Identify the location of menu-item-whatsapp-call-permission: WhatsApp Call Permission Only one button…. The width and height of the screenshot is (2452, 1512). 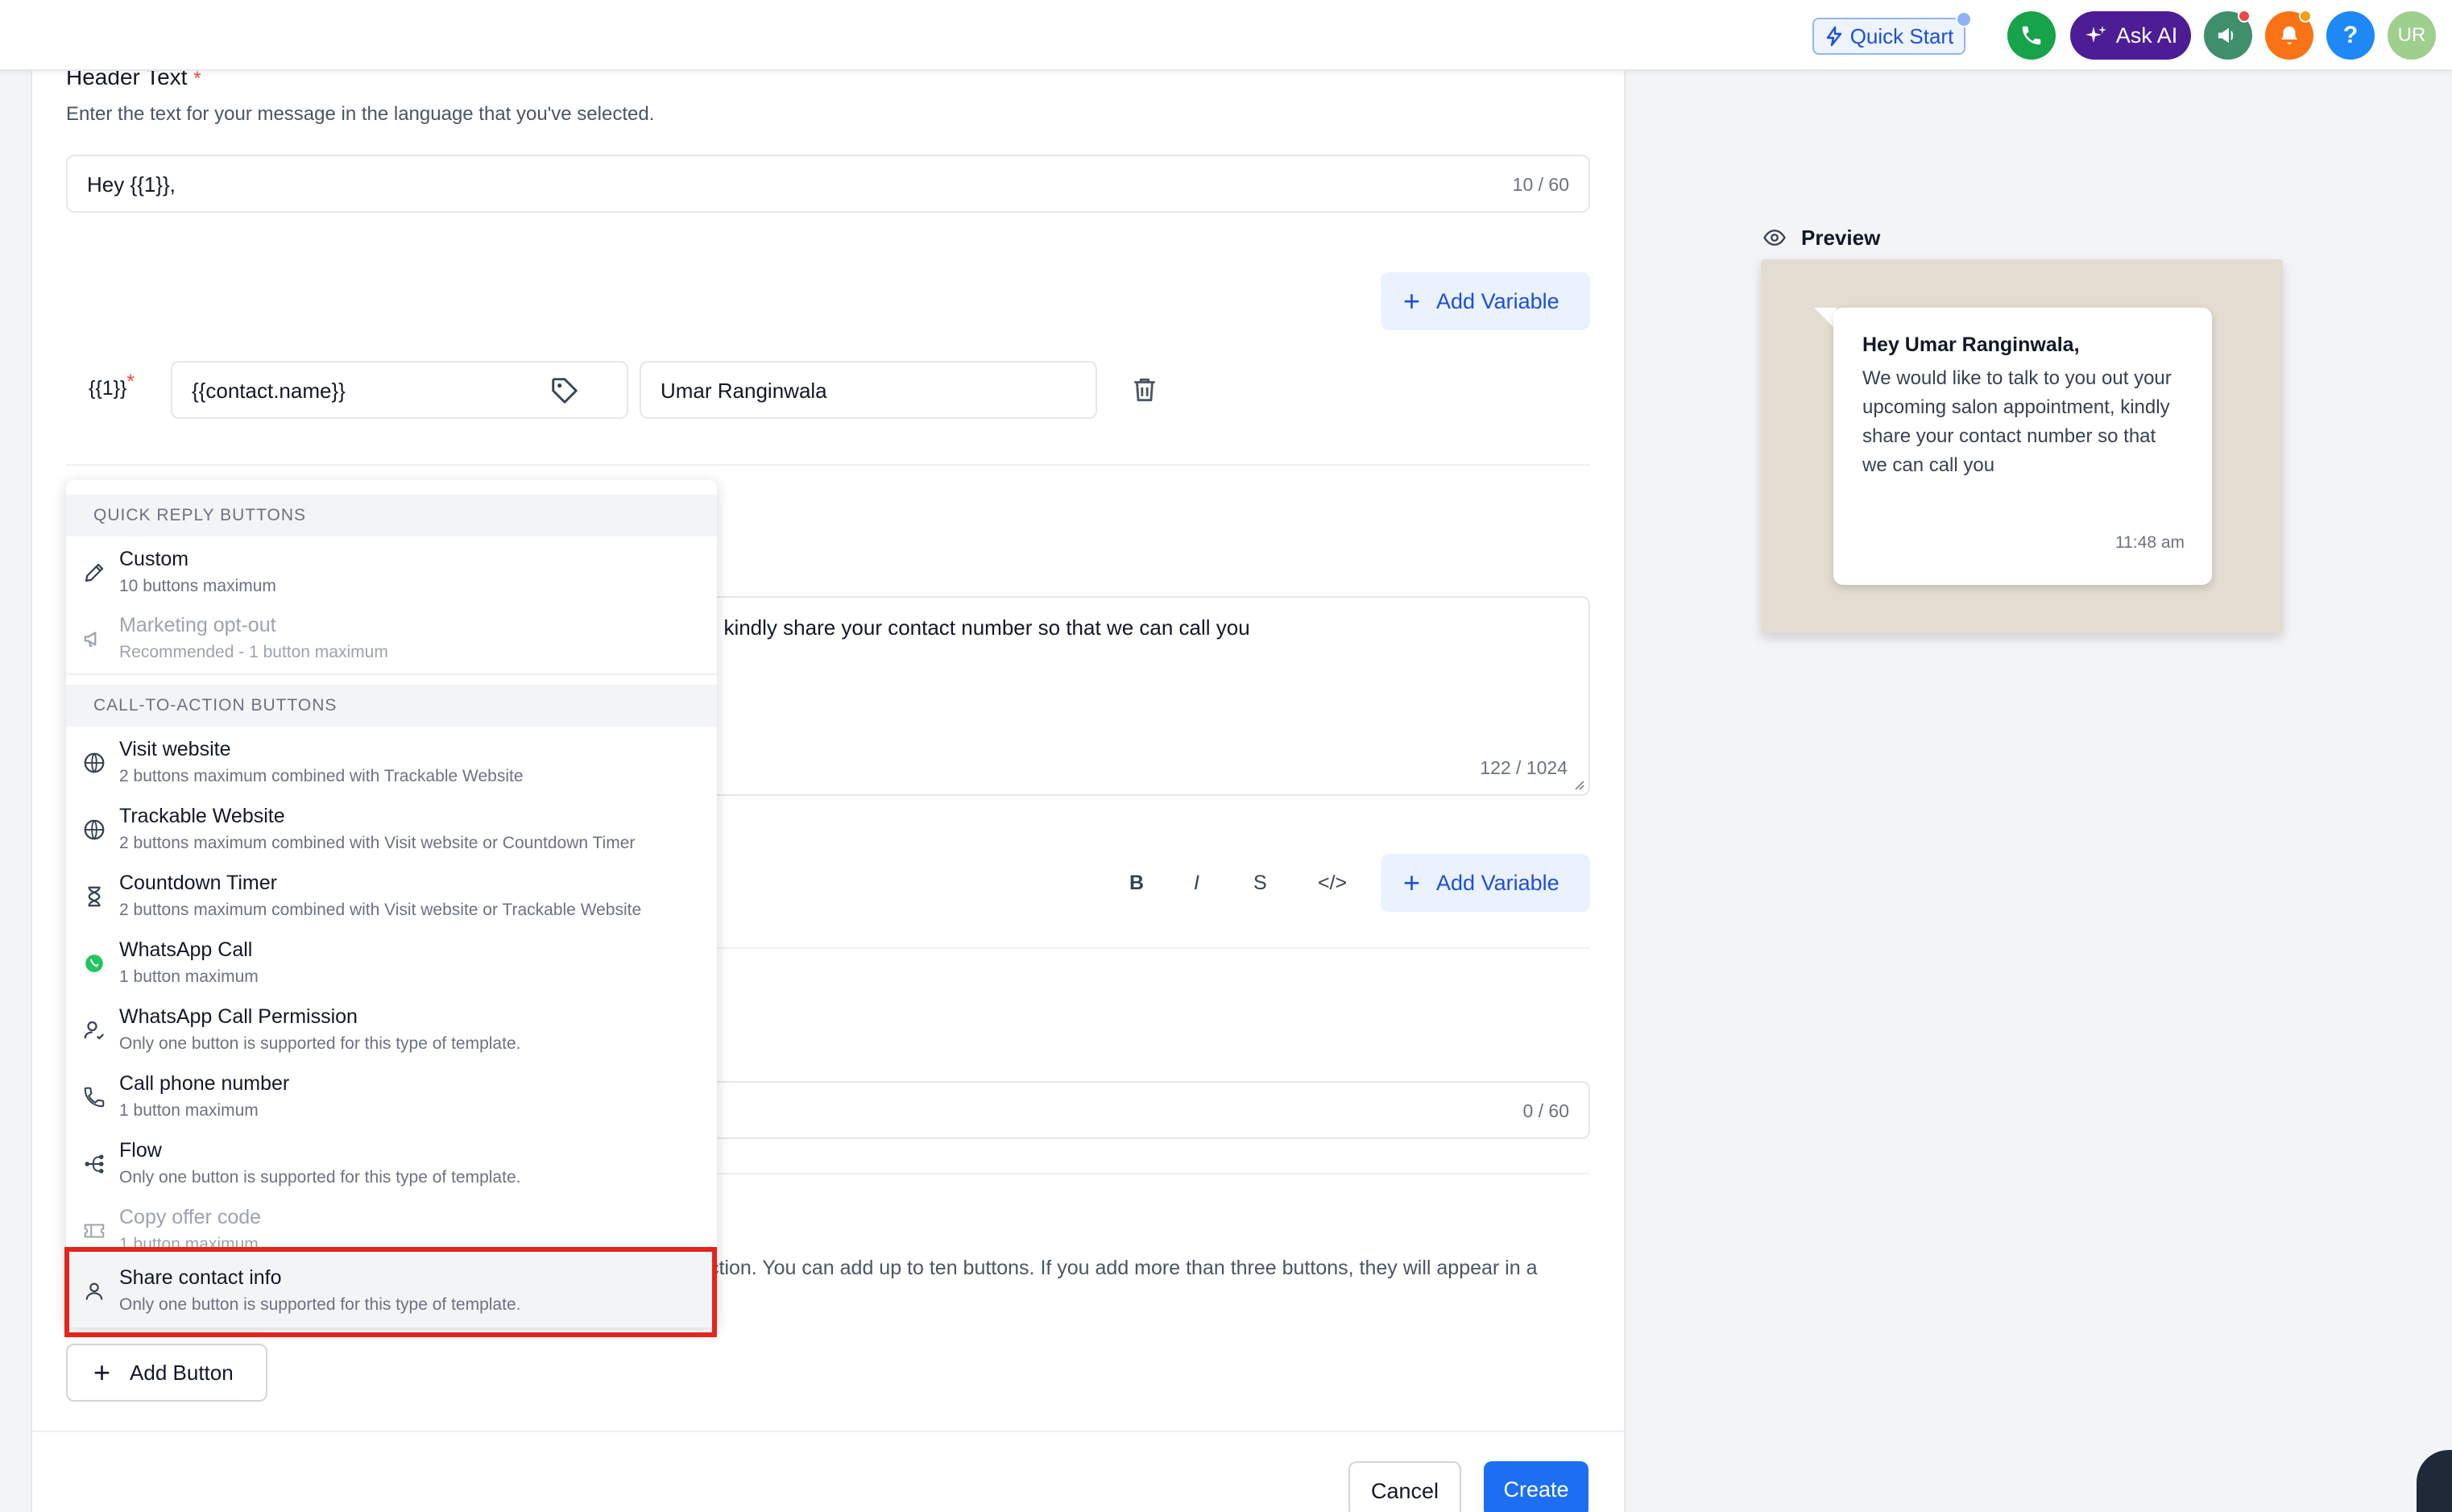
(391, 1032).